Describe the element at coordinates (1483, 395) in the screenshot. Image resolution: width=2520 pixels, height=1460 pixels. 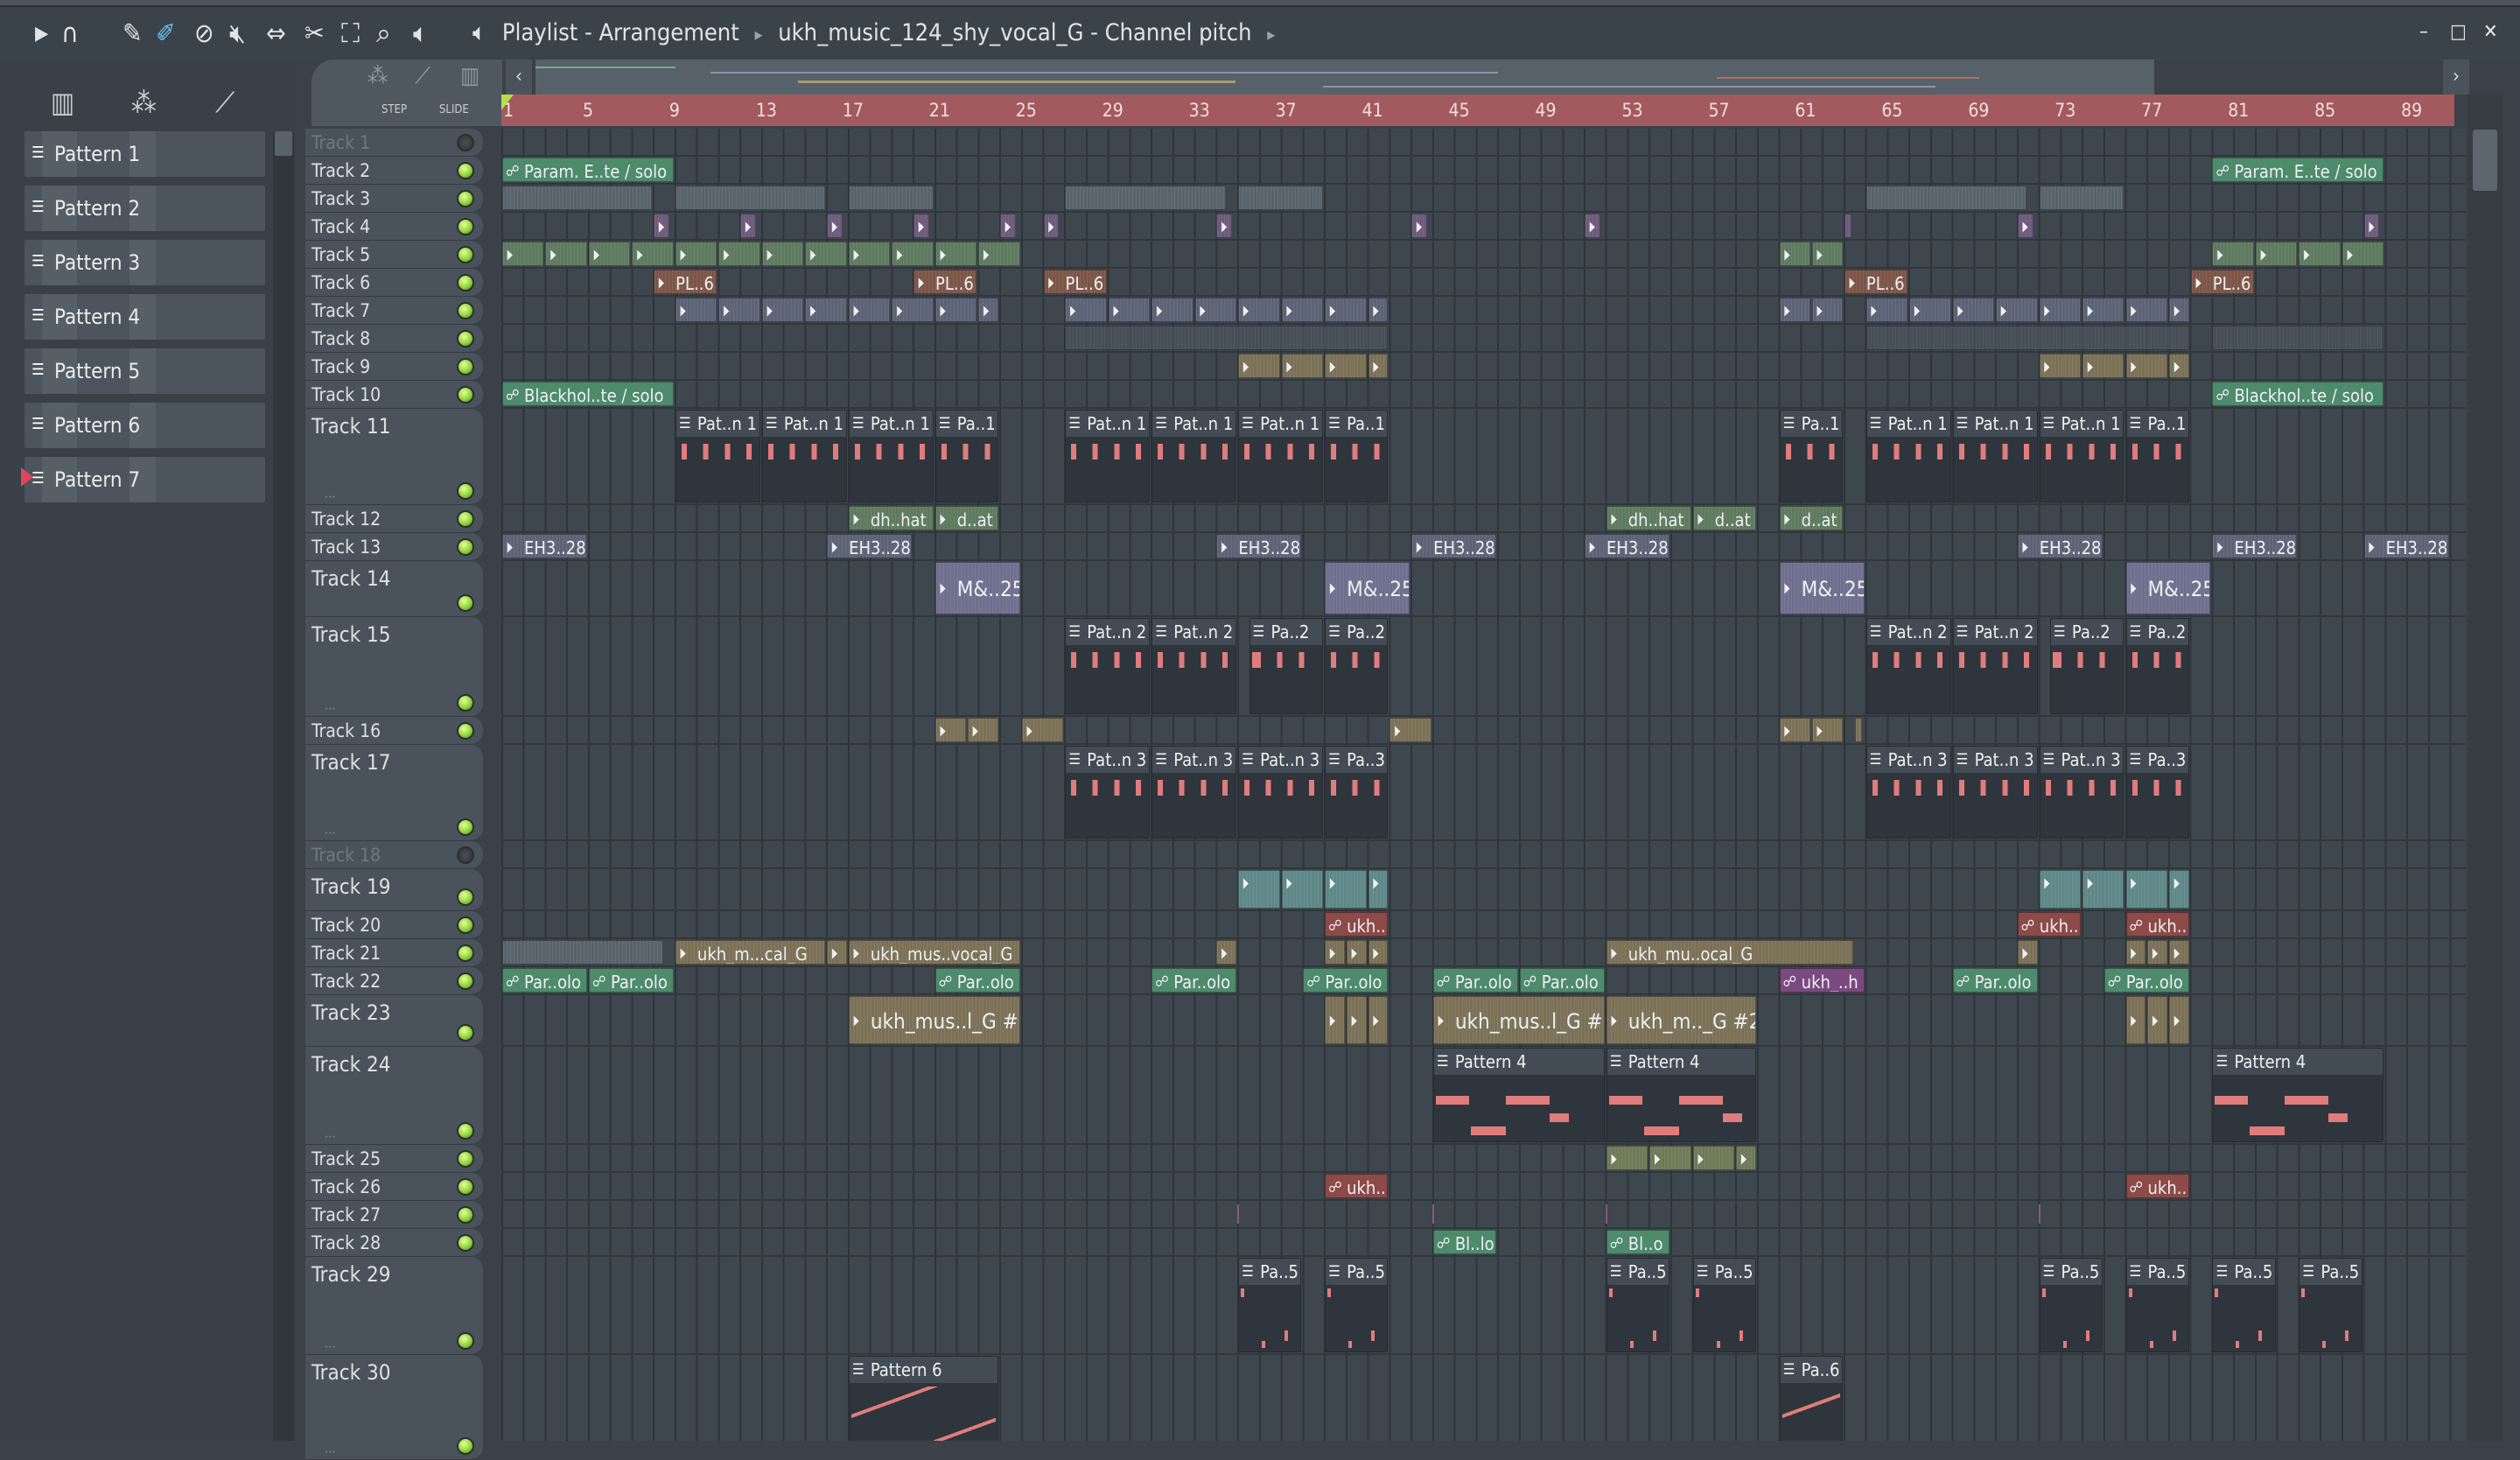
I see `track-lane: ☍ Blackhol..te / solo ☍ Blackhol..te / solo` at that location.